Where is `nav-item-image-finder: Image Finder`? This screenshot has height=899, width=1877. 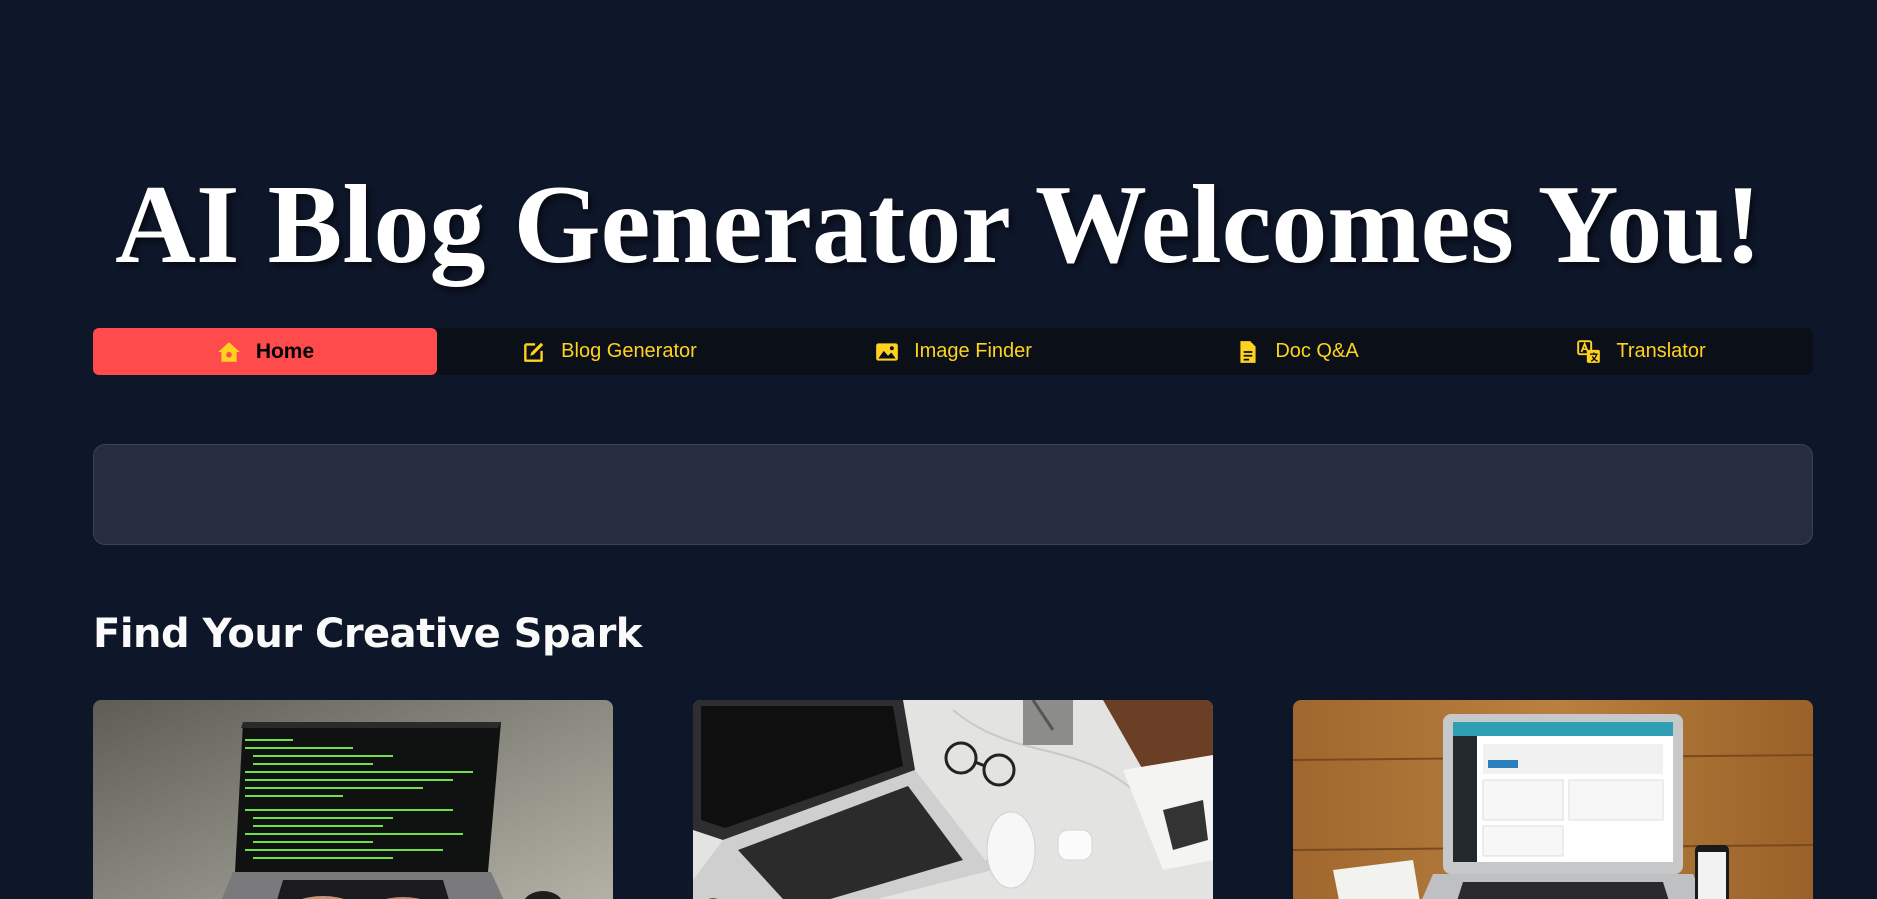 nav-item-image-finder: Image Finder is located at coordinates (953, 351).